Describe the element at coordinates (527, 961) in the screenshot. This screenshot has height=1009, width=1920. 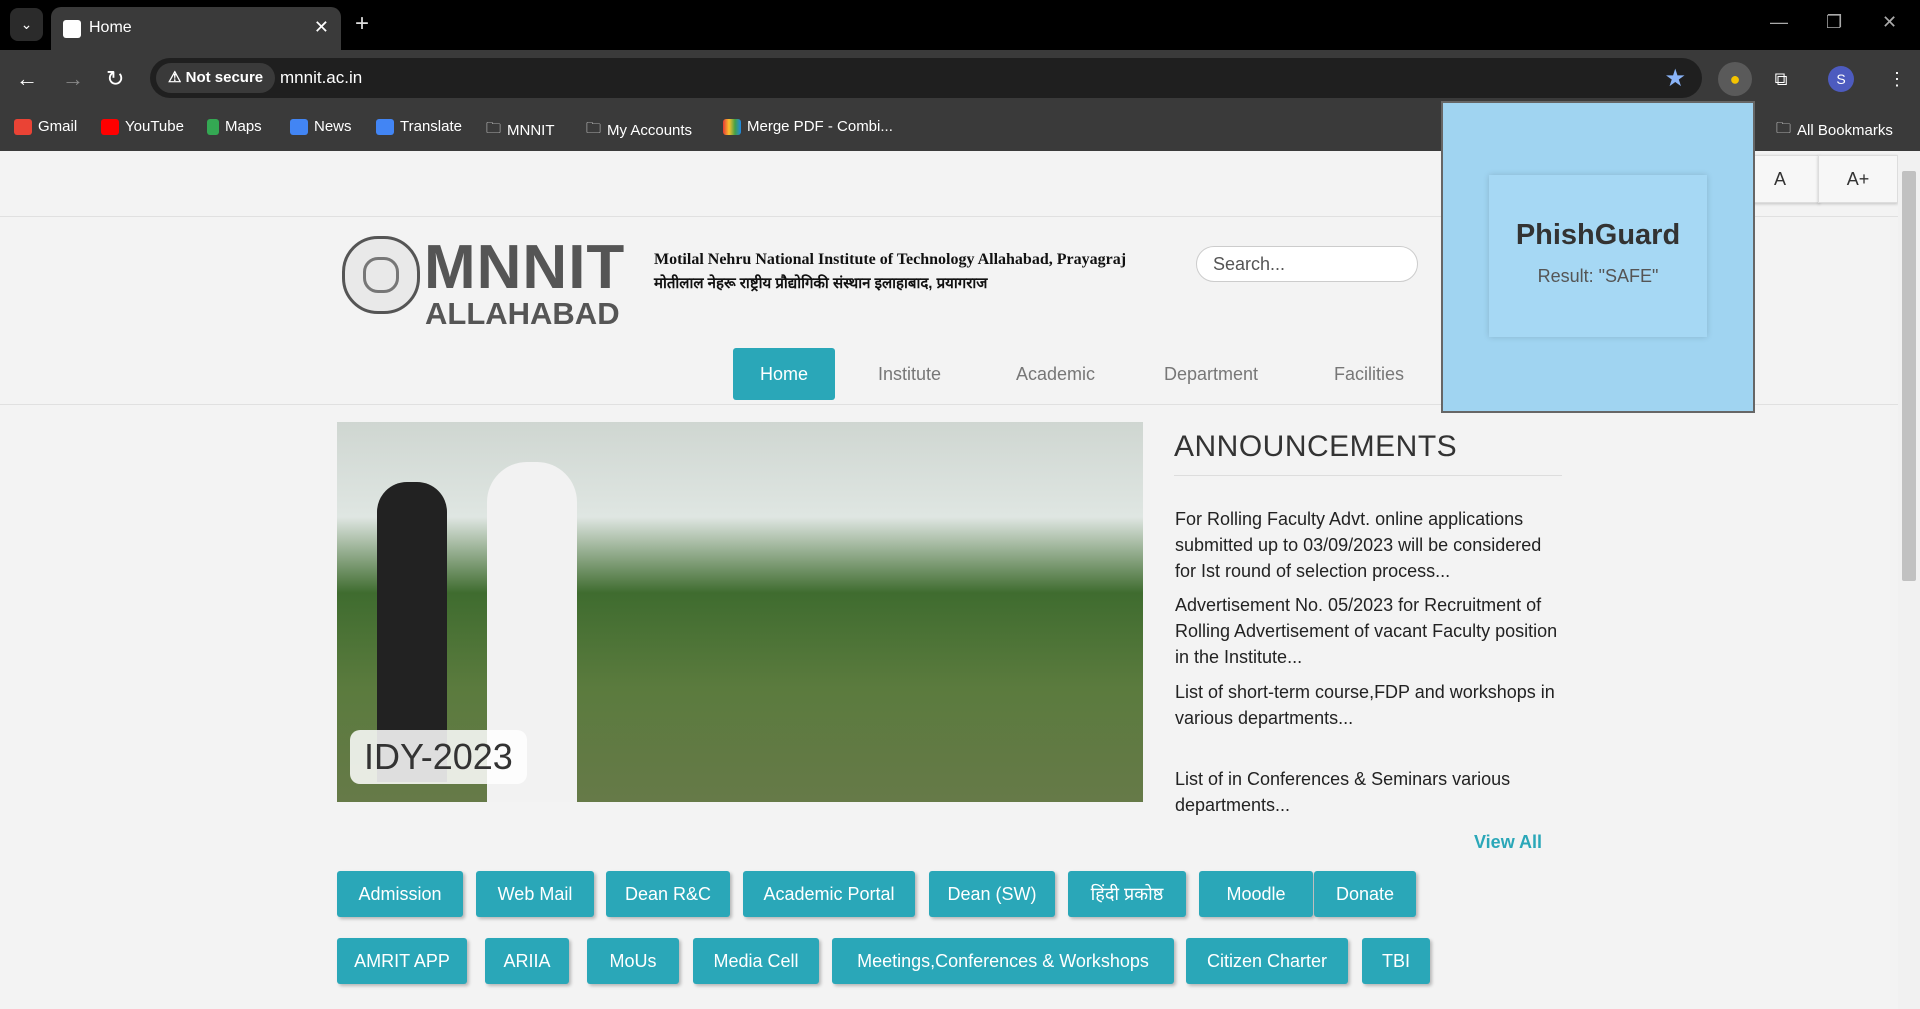
I see `ariia-button: ARIIA` at that location.